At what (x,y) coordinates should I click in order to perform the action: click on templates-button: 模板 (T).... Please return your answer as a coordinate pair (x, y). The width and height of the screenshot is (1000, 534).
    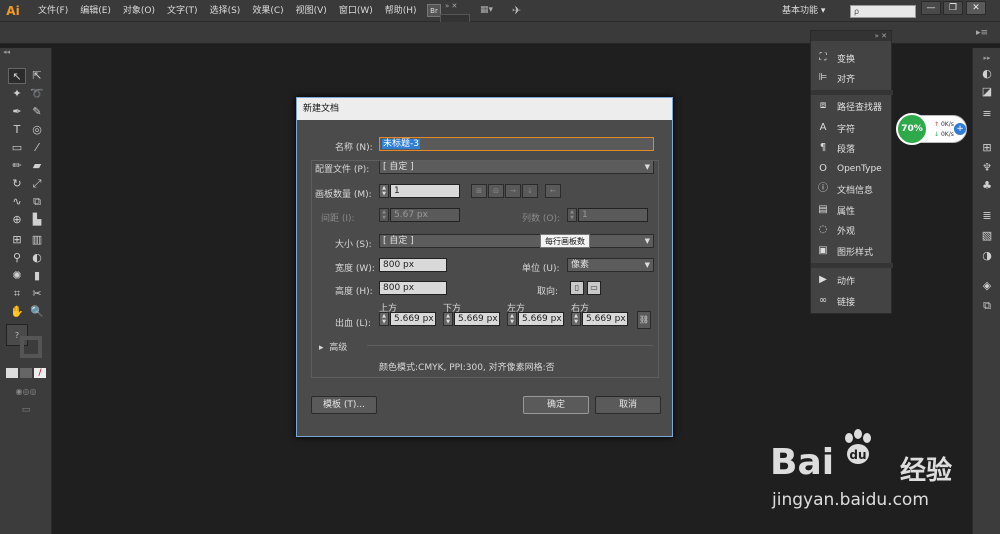
    Looking at the image, I should click on (344, 405).